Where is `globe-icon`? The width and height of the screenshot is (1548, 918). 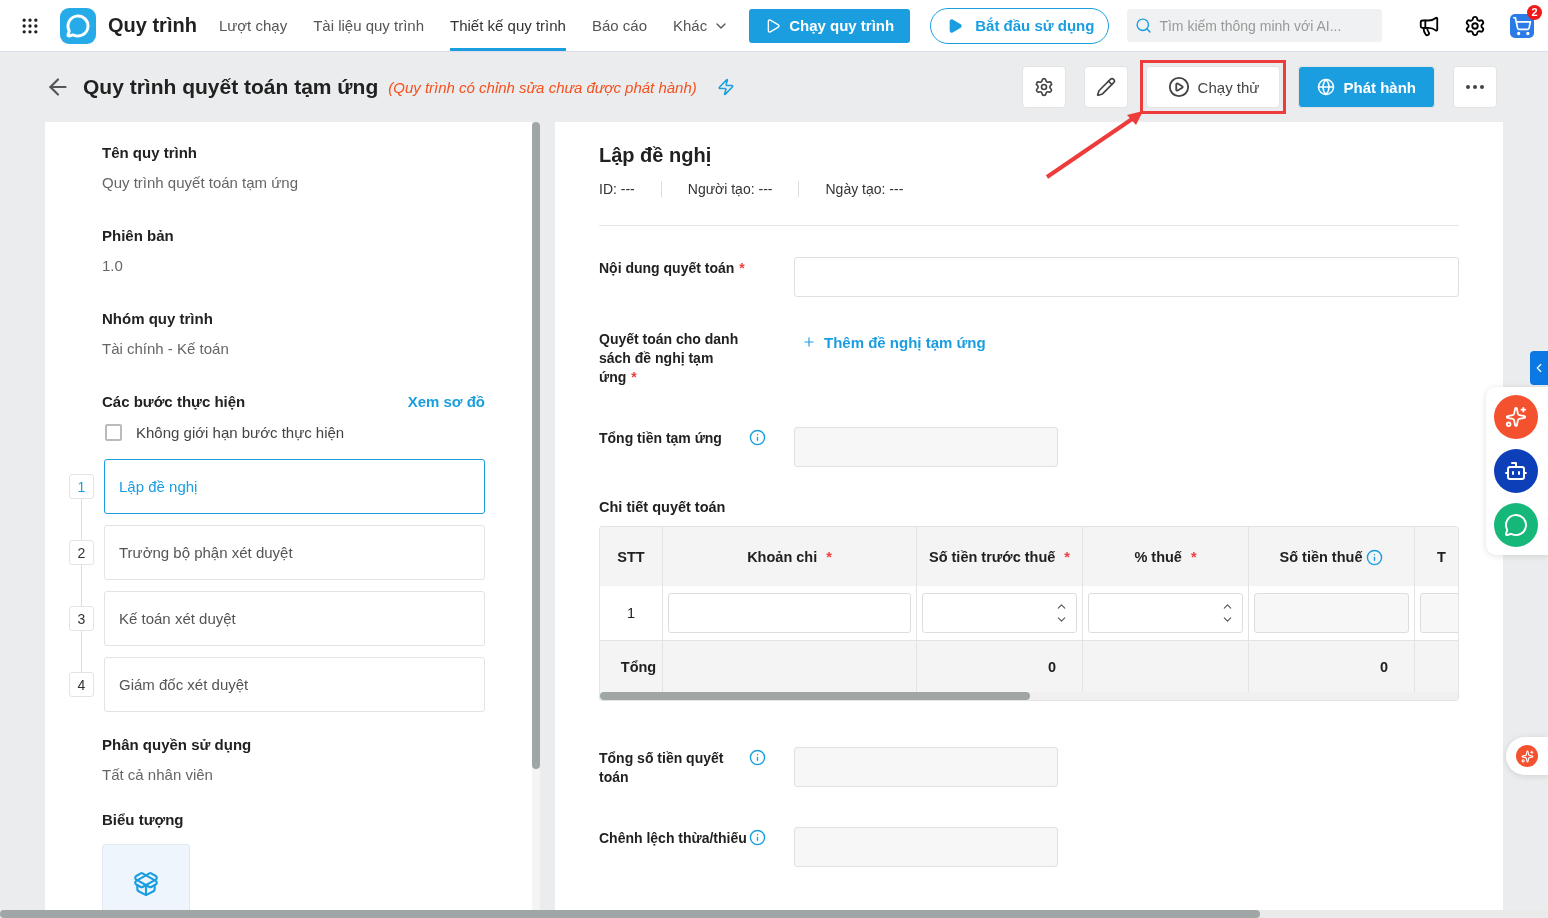
globe-icon is located at coordinates (1326, 87).